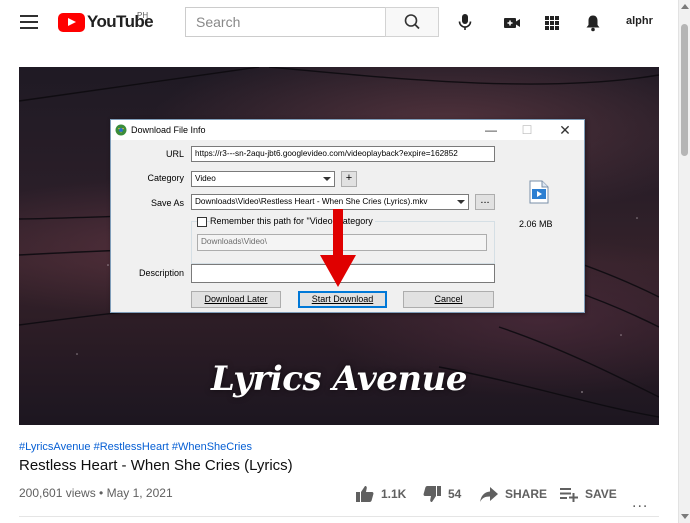  I want to click on idm-app-icon, so click(121, 130).